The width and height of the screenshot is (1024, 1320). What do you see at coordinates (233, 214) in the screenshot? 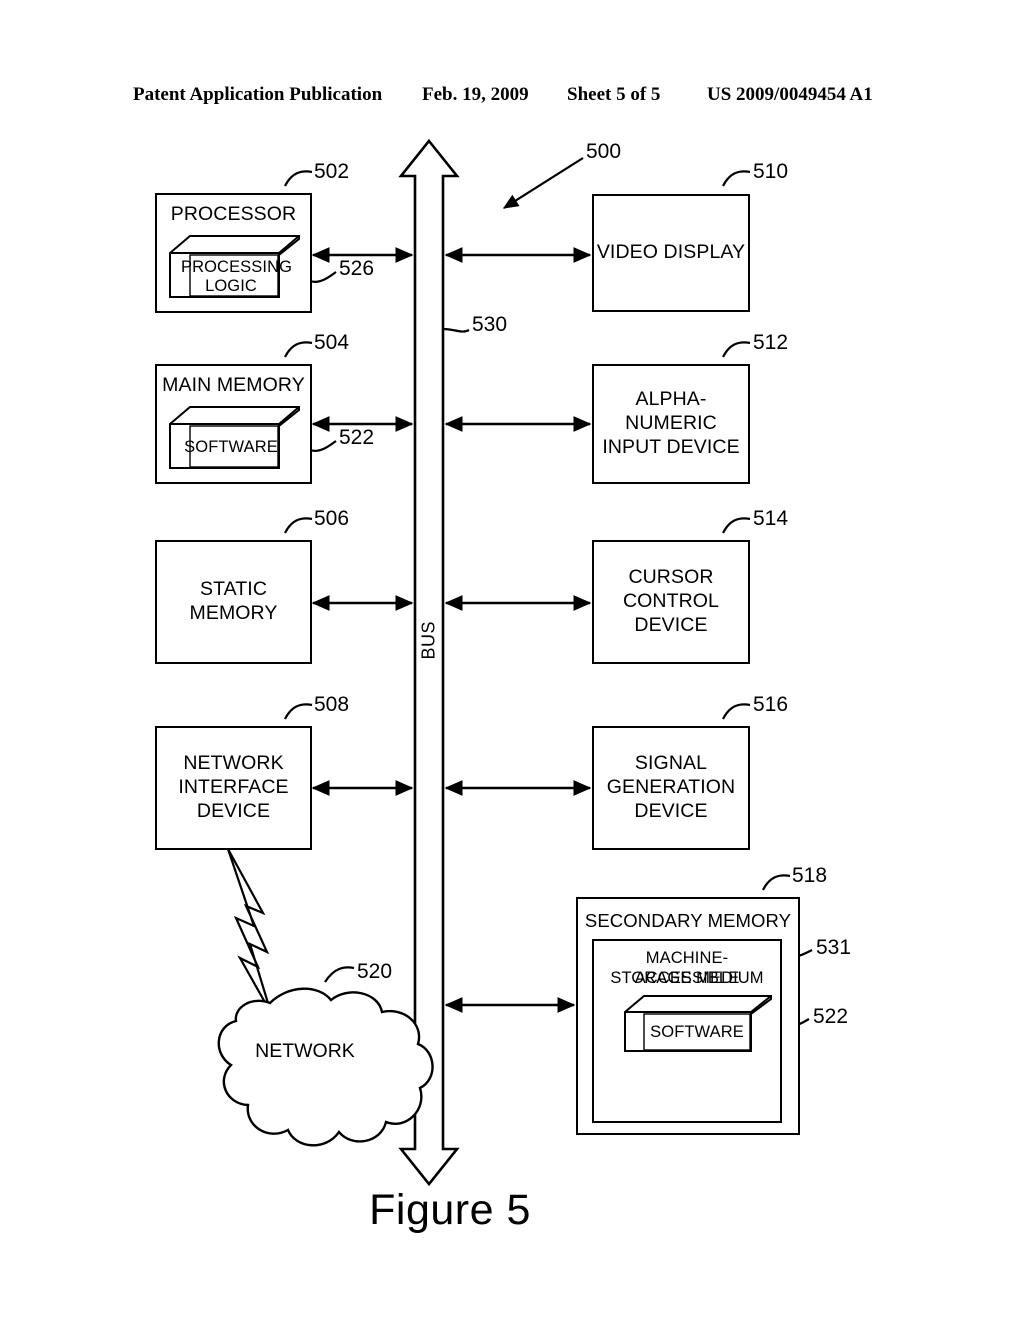
I see `block-processor-title: PROCESSOR` at bounding box center [233, 214].